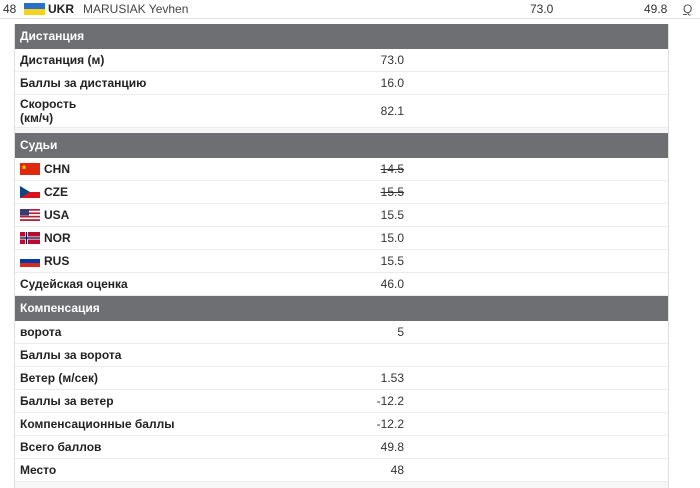  Describe the element at coordinates (57, 238) in the screenshot. I see `judge-nation: NOR` at that location.